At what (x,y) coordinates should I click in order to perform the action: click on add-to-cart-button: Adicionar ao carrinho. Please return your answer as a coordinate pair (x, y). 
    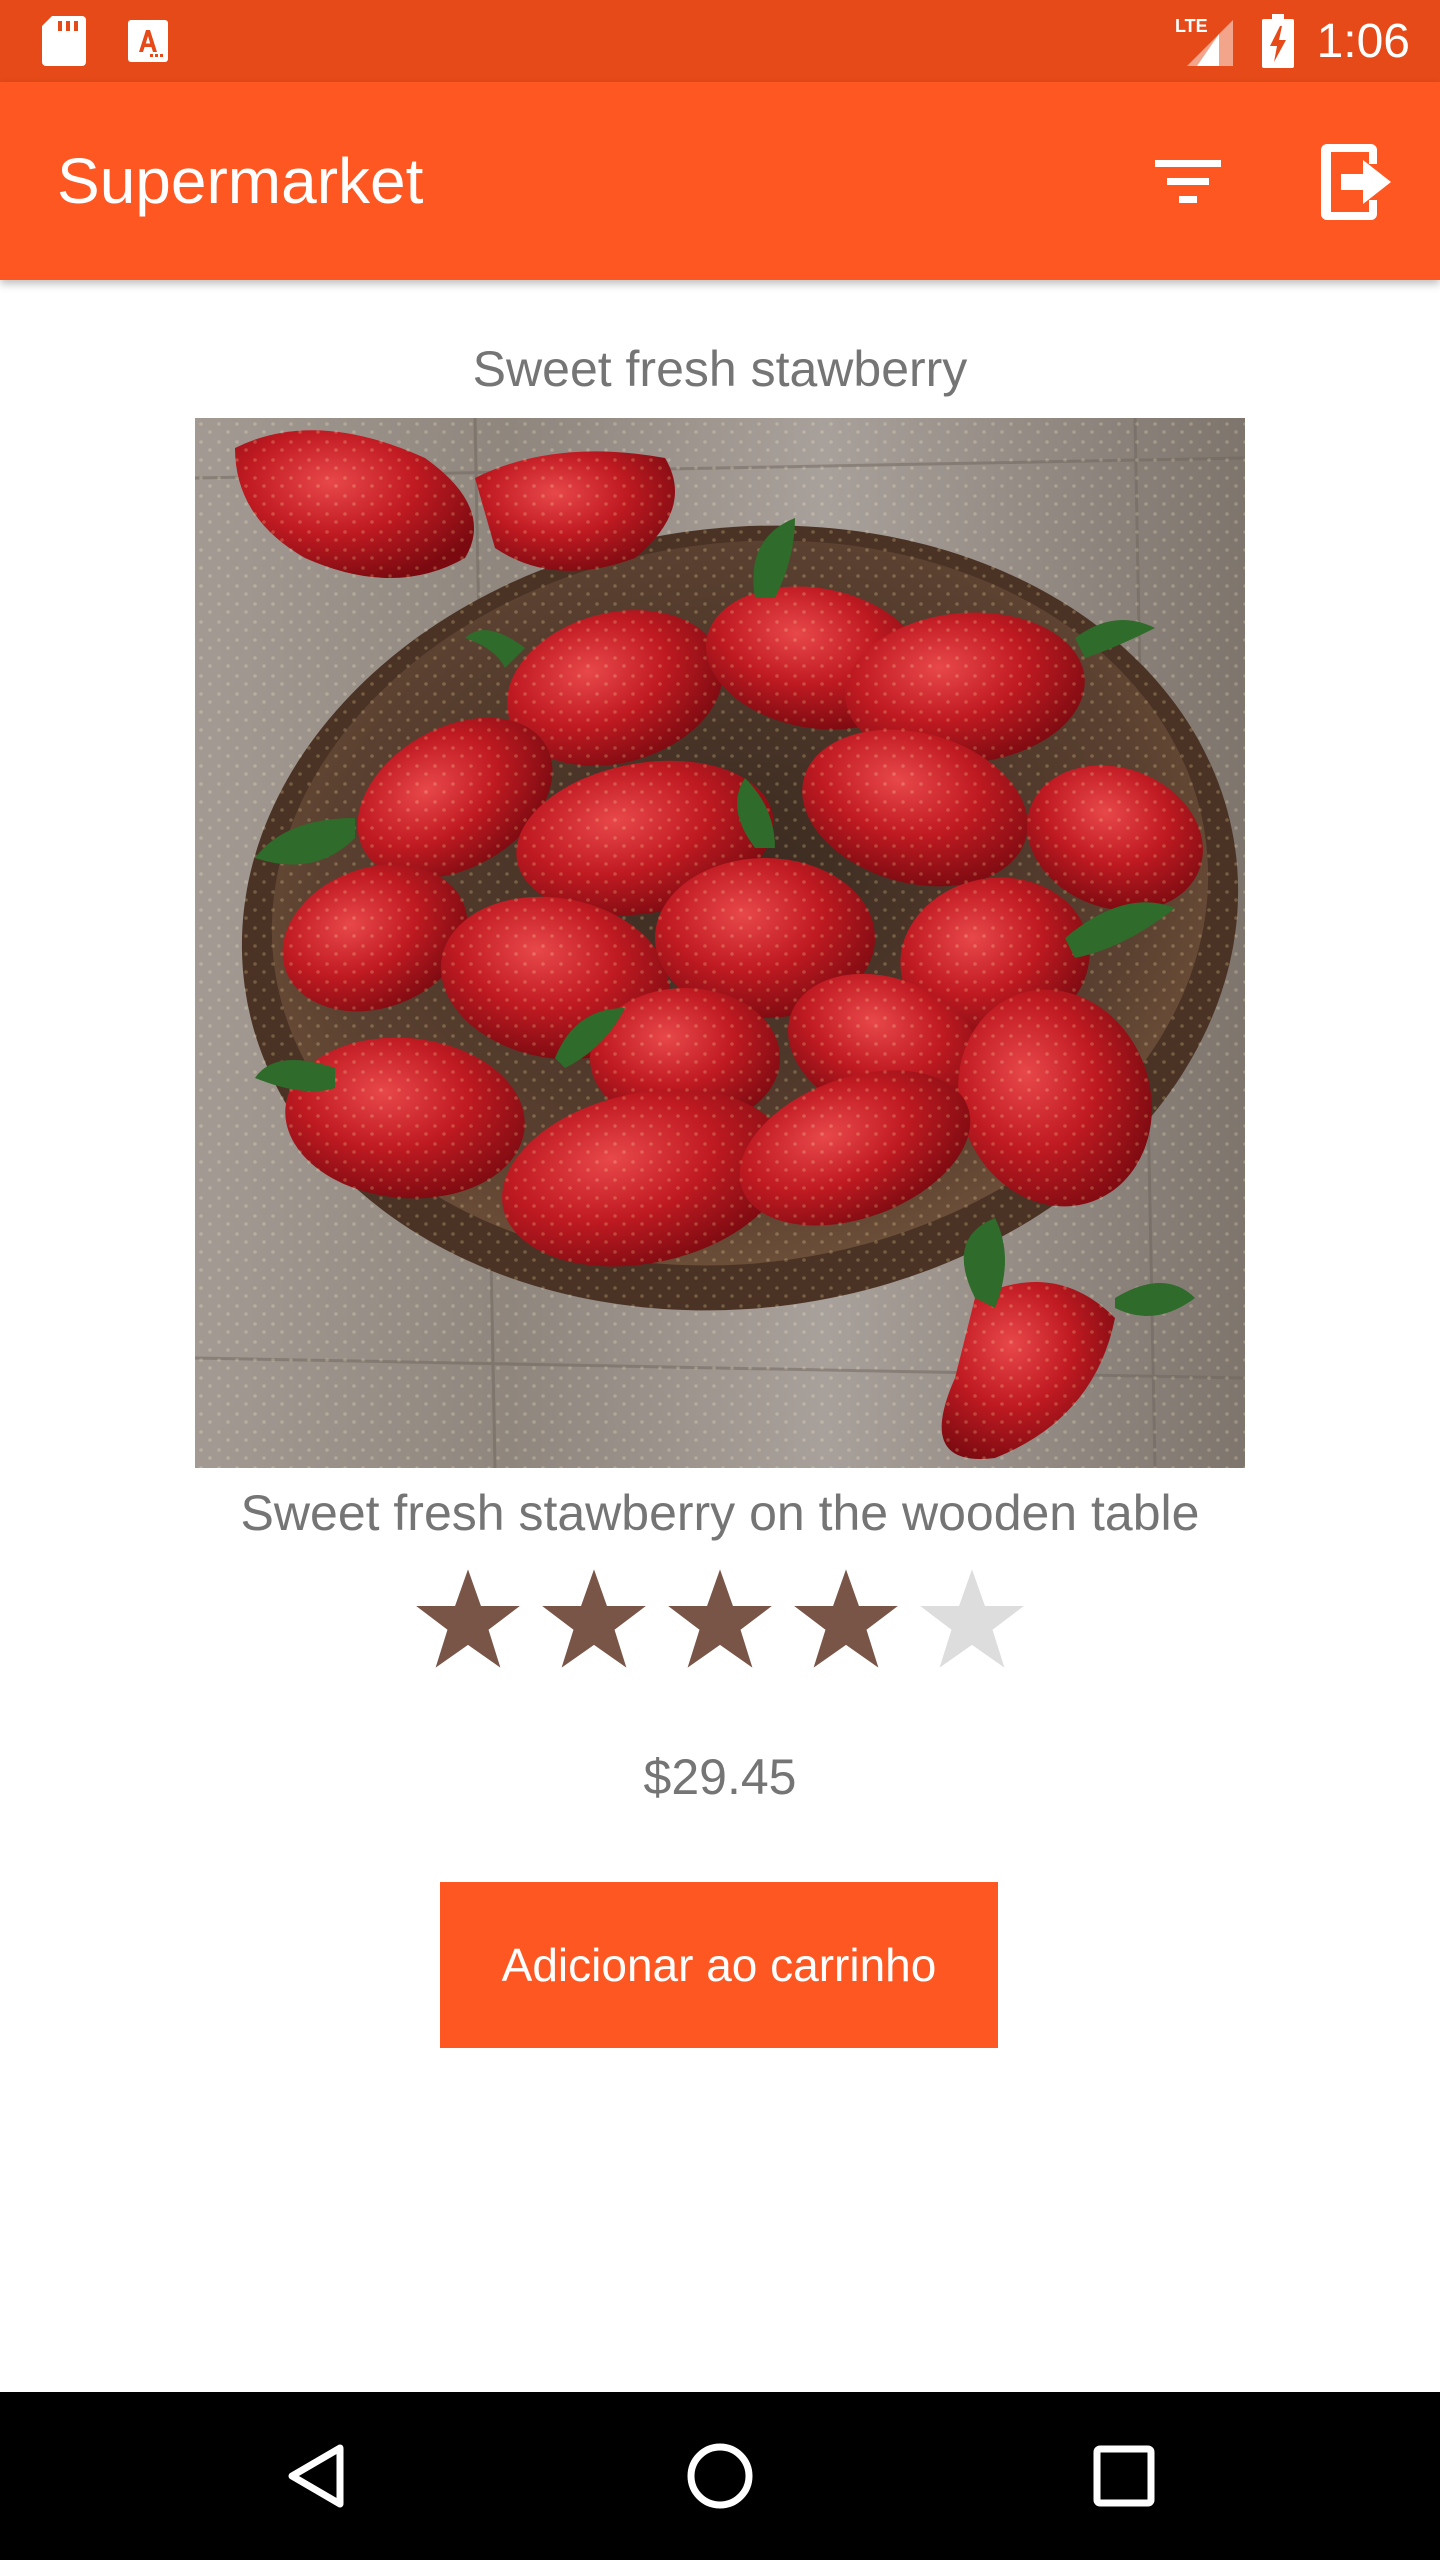
    Looking at the image, I should click on (719, 1965).